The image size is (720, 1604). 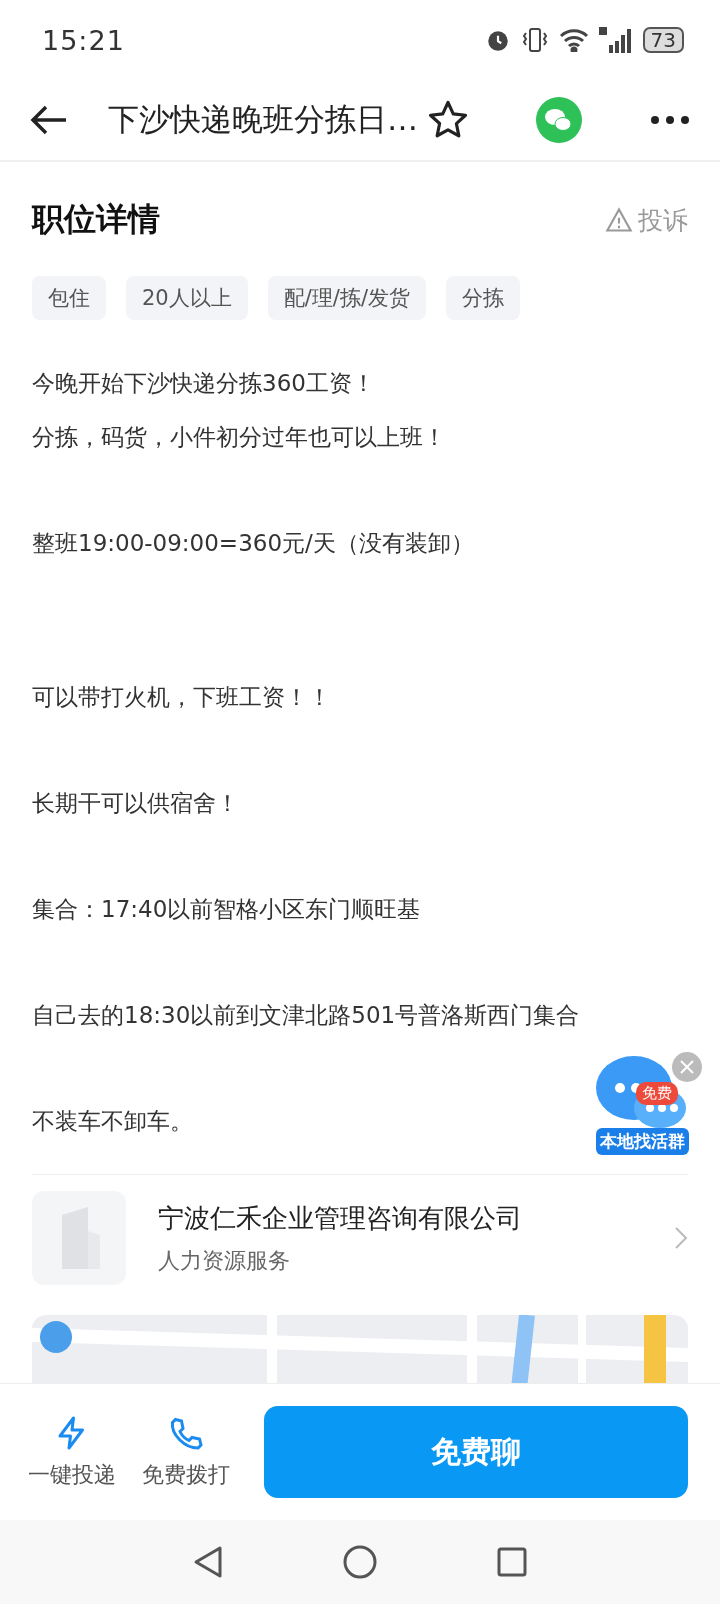 What do you see at coordinates (112, 1121) in the screenshot?
I see `description-line: 不装车不卸车。` at bounding box center [112, 1121].